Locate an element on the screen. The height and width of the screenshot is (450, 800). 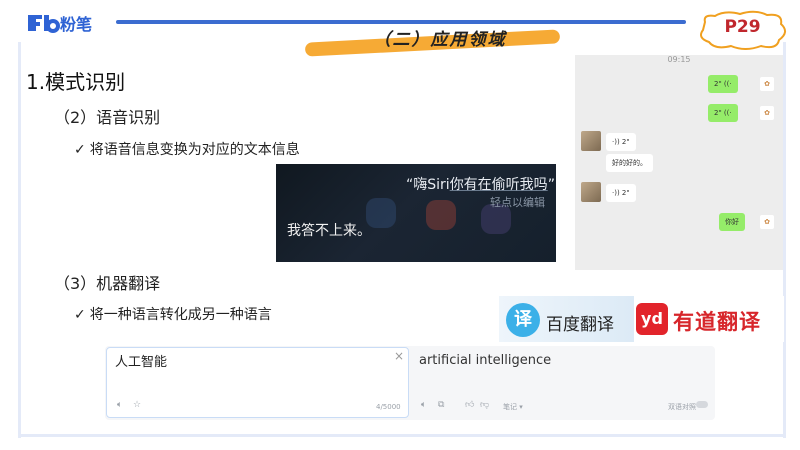
frame-border-left is located at coordinates (19, 240).